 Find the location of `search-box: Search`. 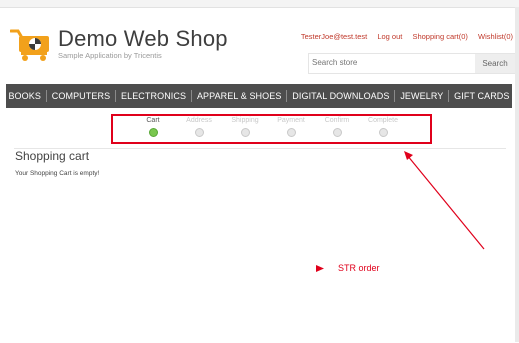

search-box: Search is located at coordinates (412, 63).